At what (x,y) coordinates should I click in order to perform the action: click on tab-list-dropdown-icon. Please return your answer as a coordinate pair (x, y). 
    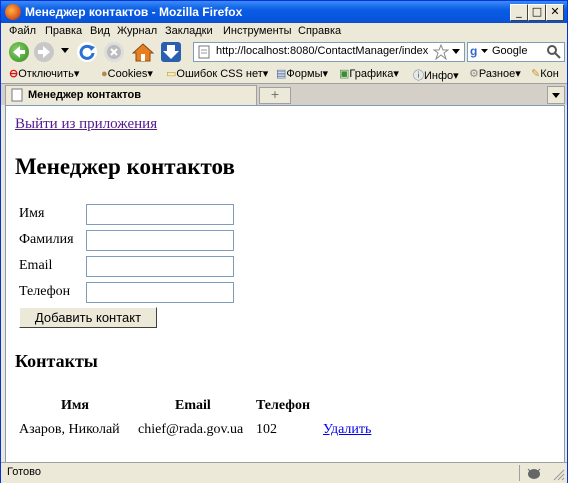
    Looking at the image, I should click on (556, 95).